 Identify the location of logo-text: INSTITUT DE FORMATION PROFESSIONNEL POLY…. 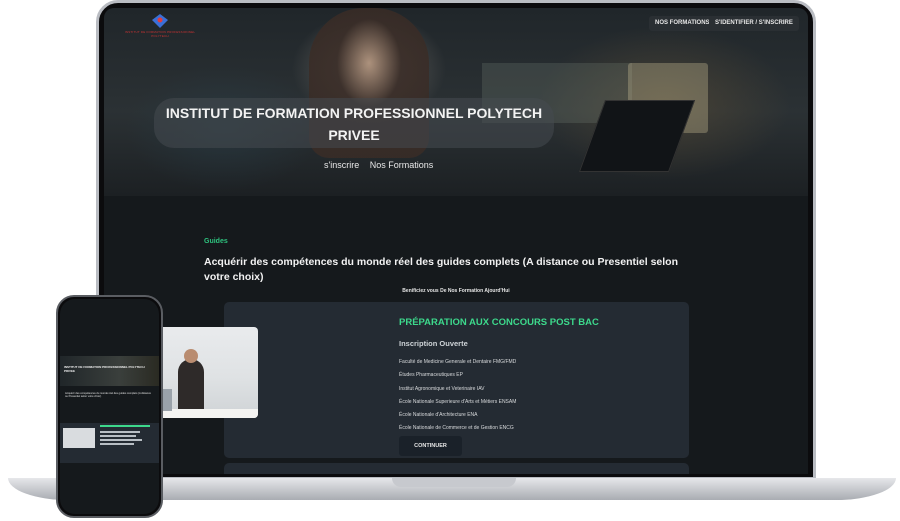
(160, 34).